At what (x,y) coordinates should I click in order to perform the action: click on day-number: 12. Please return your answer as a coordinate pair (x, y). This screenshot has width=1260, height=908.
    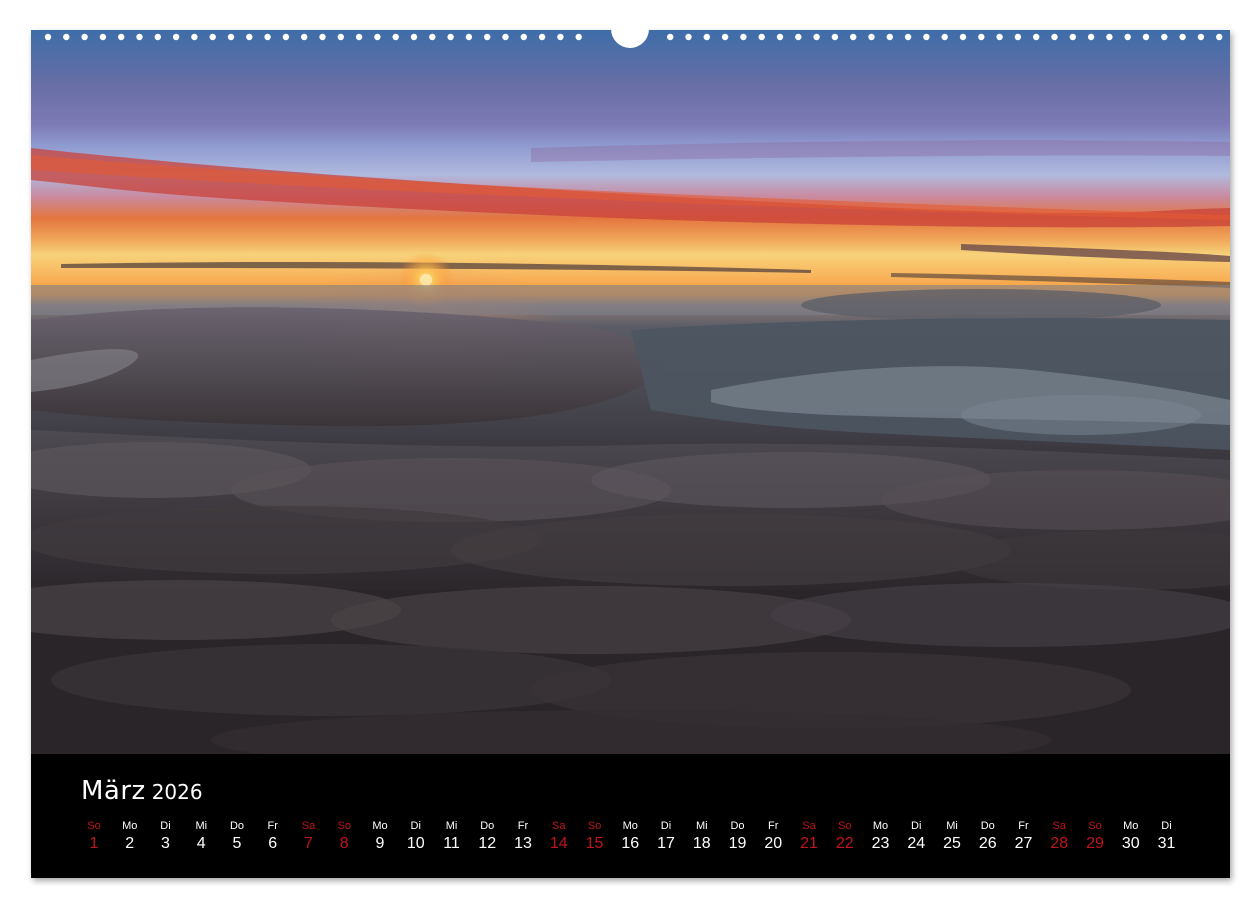
    Looking at the image, I should click on (487, 843).